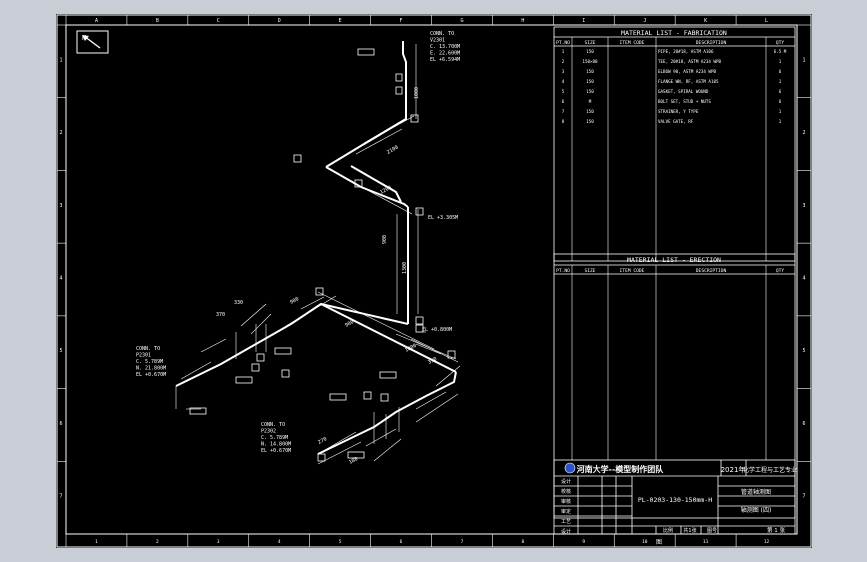 The width and height of the screenshot is (867, 562). Describe the element at coordinates (583, 21) in the screenshot. I see `column-label: I` at that location.